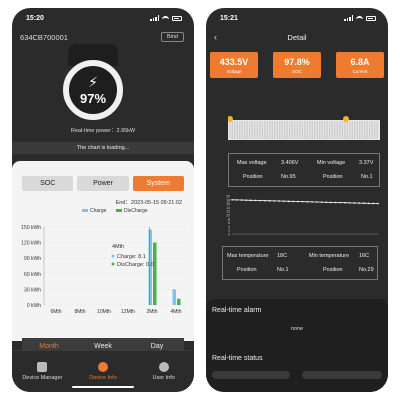 The image size is (400, 400). What do you see at coordinates (151, 312) in the screenshot?
I see `x-tick-label: 2Mth` at bounding box center [151, 312].